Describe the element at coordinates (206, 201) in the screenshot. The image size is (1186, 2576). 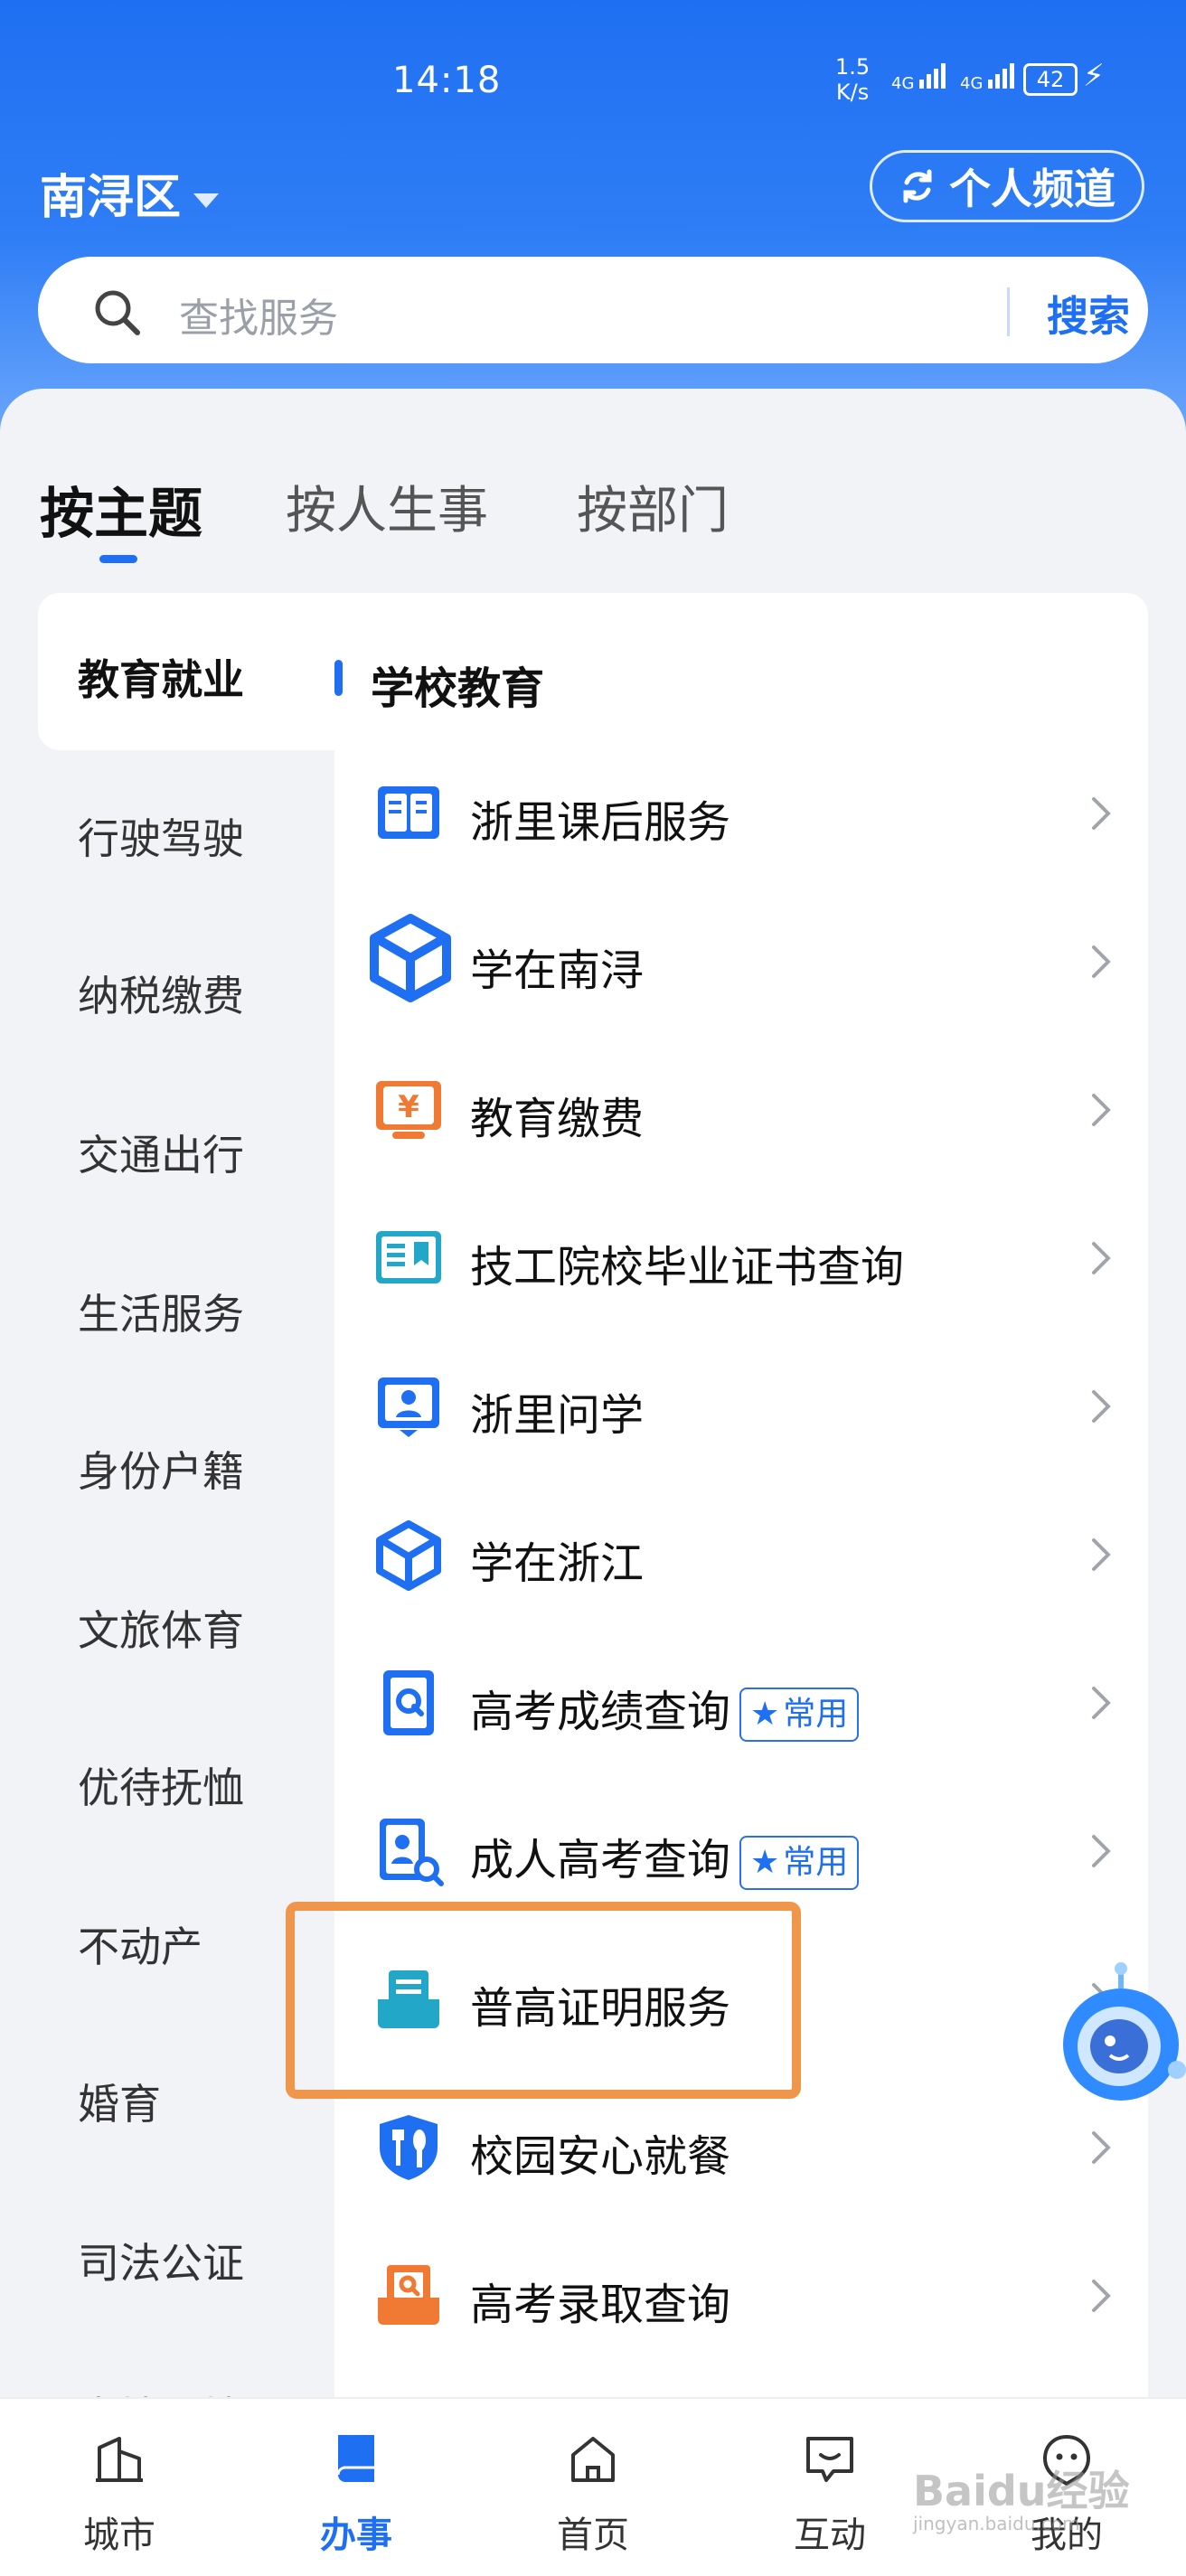
I see `caret-down-icon` at that location.